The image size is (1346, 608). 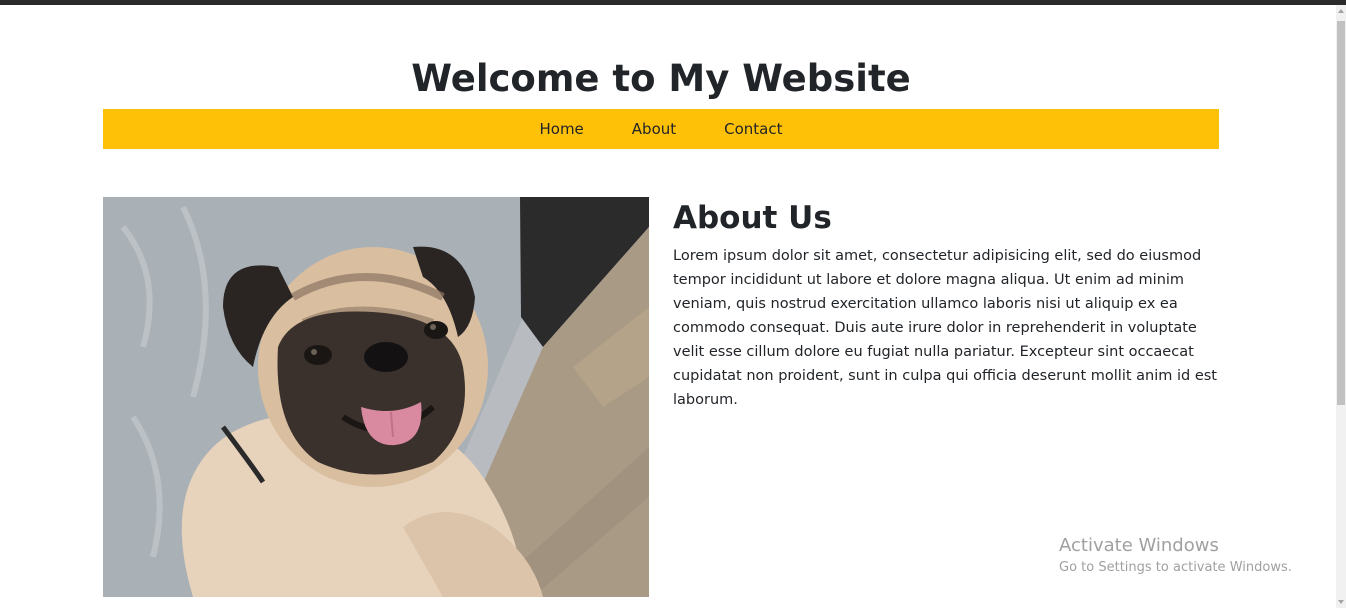 I want to click on scroll-down-arrow-icon, so click(x=1341, y=602).